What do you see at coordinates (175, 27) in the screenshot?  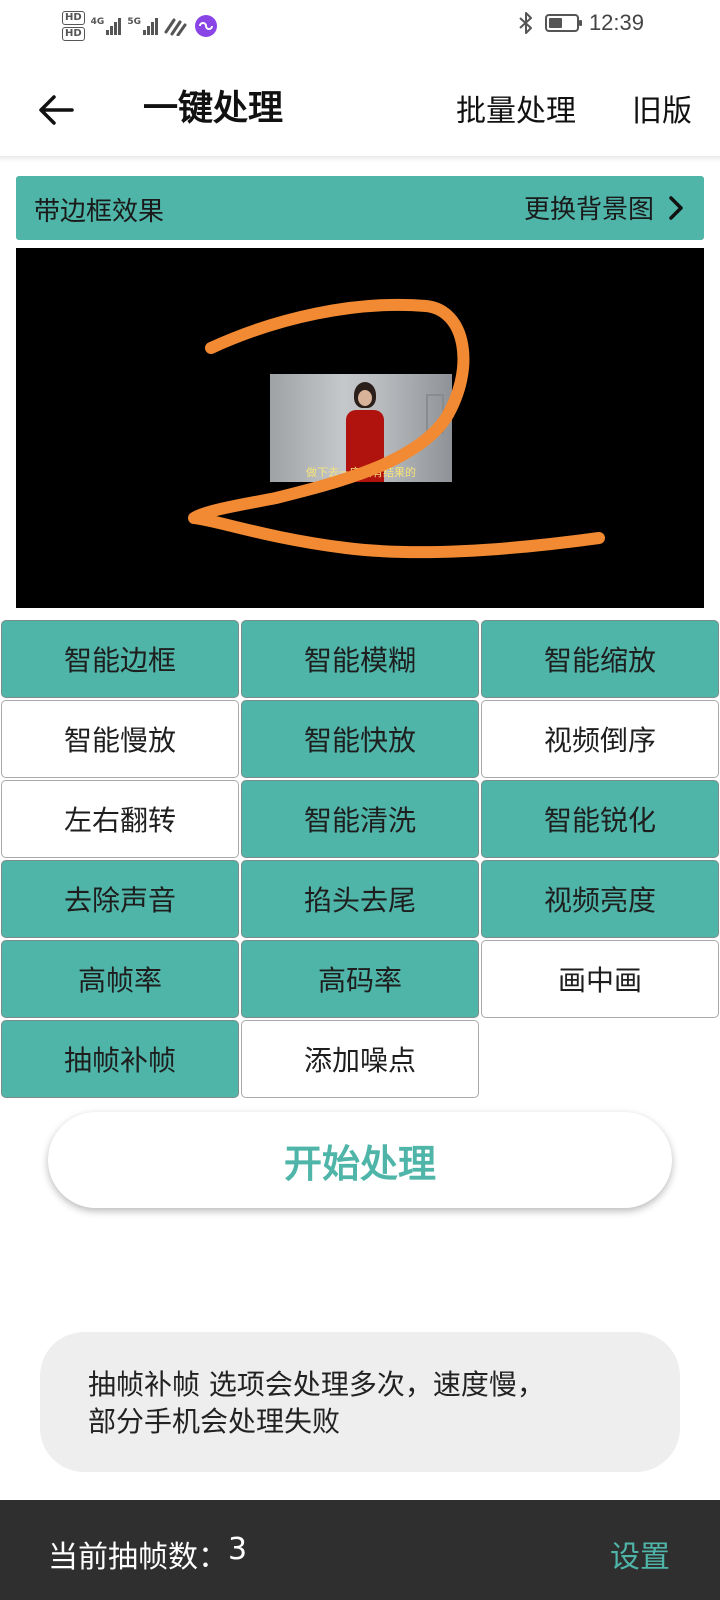 I see `wifi-signal-icon` at bounding box center [175, 27].